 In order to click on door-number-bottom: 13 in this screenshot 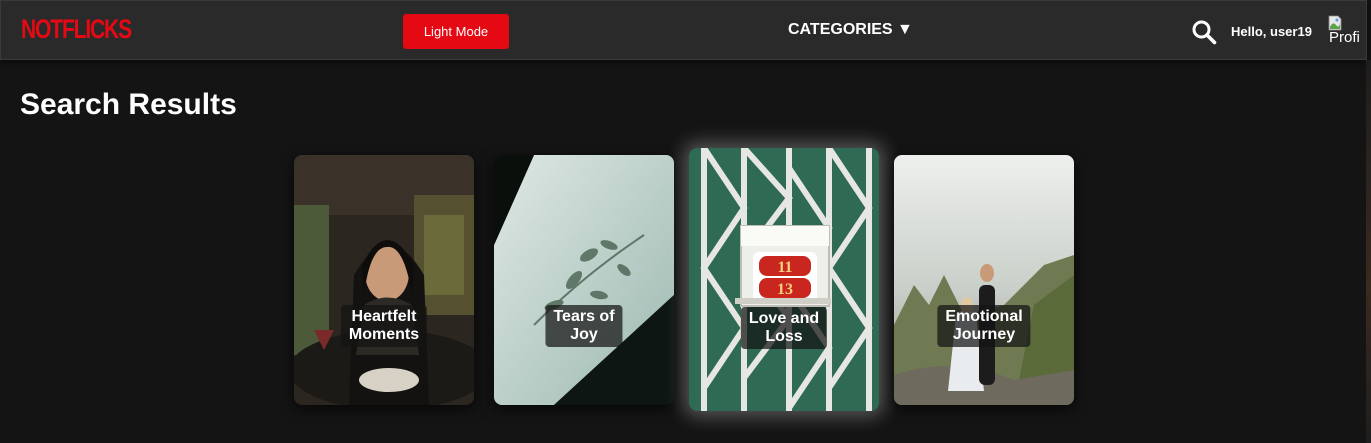, I will do `click(785, 289)`.